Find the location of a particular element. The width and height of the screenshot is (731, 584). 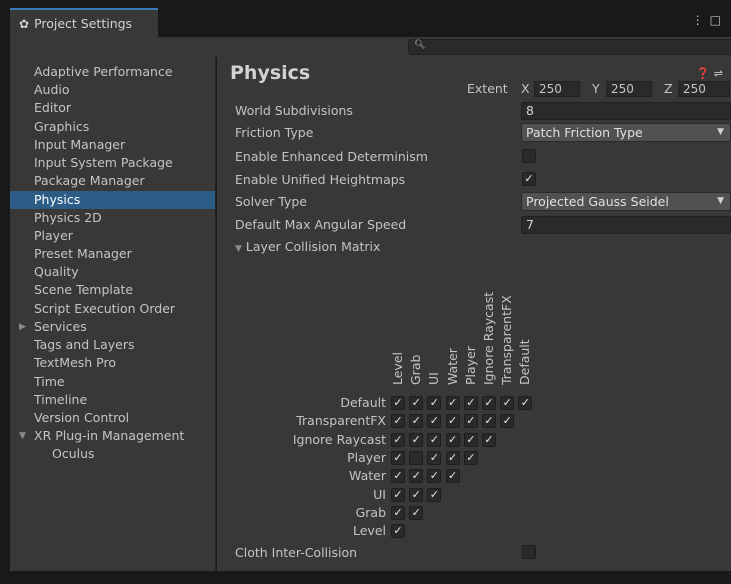

matrix-column-label: Water is located at coordinates (452, 366).